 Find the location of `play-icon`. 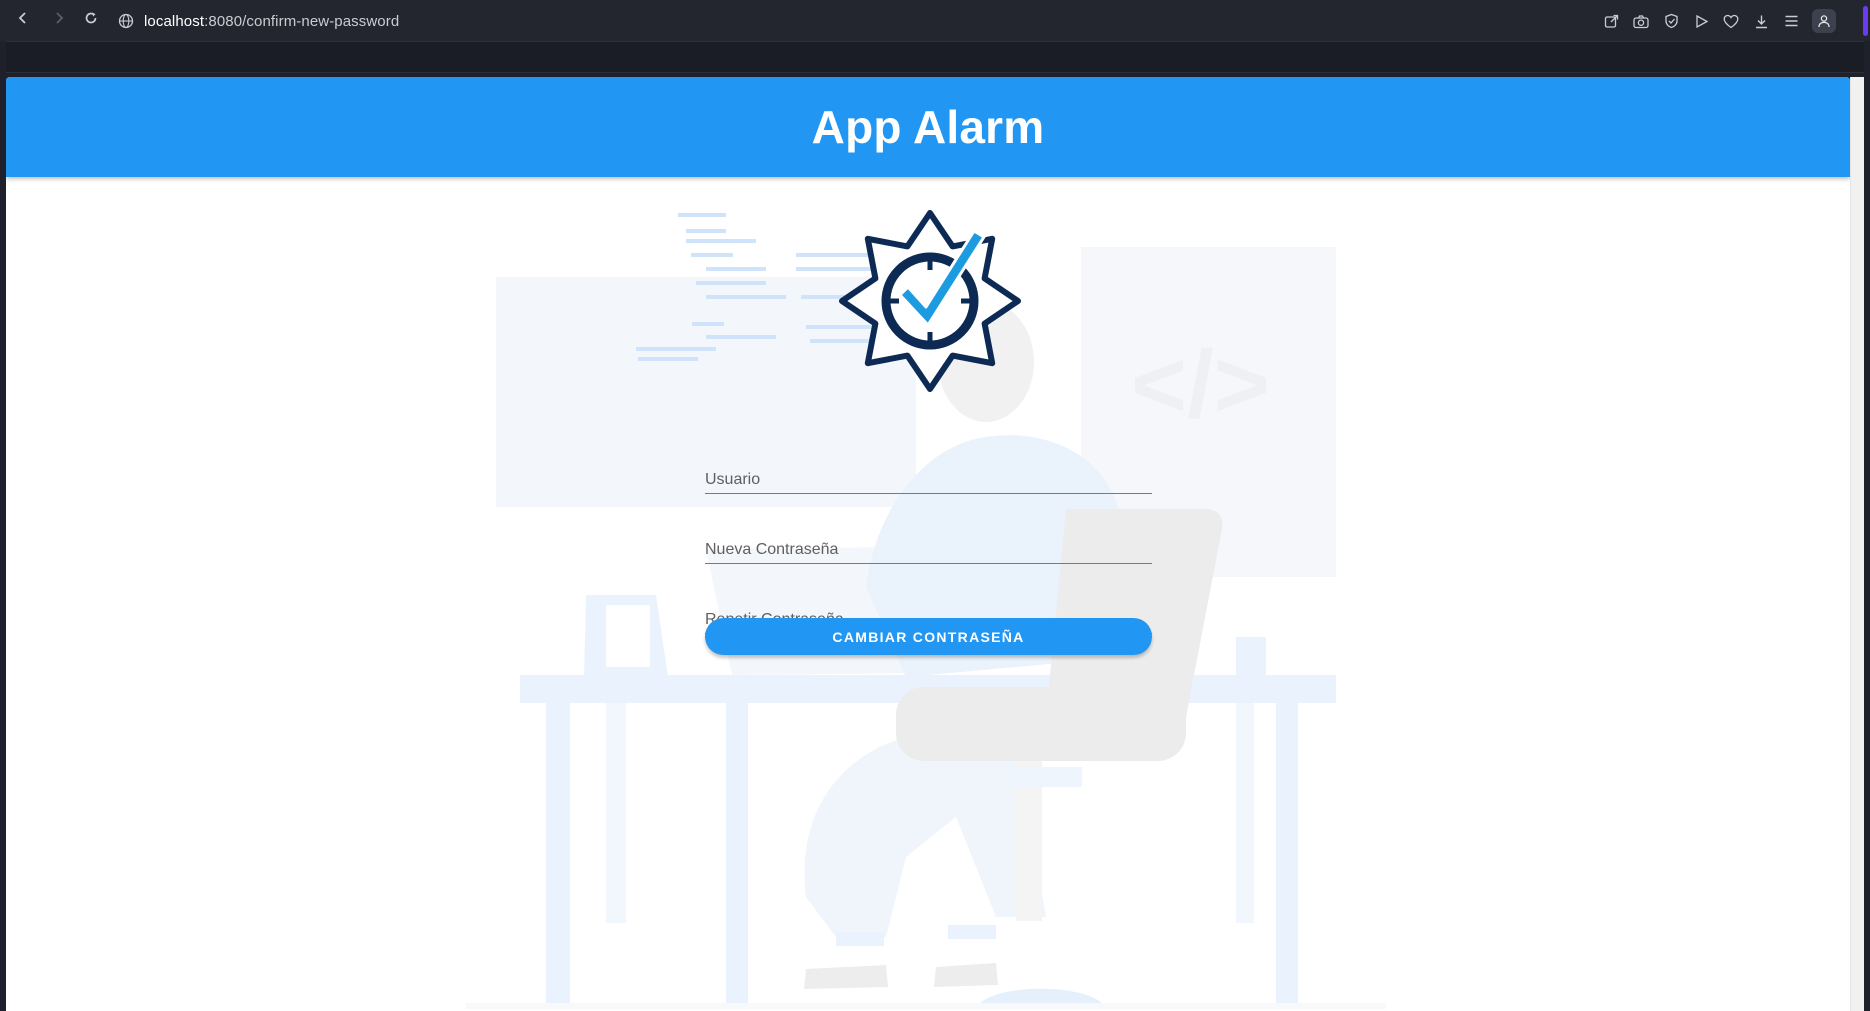

play-icon is located at coordinates (1701, 21).